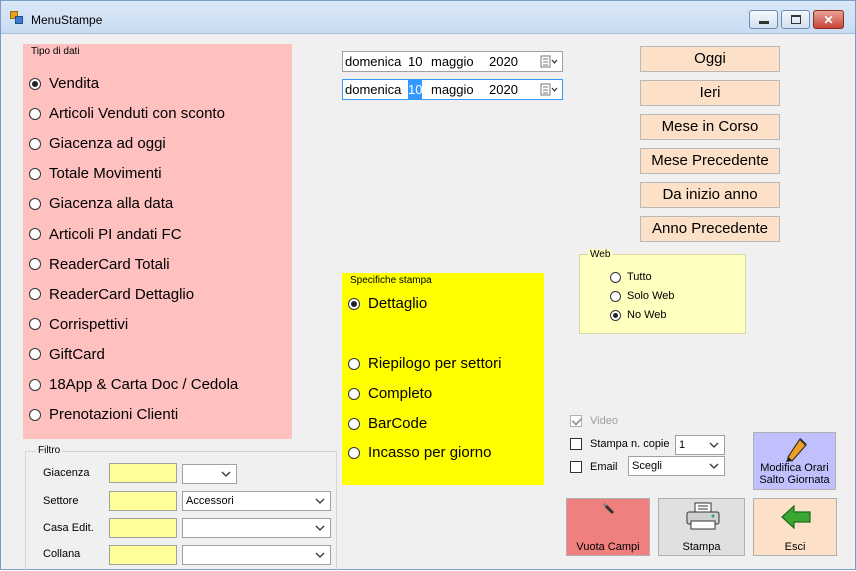 The height and width of the screenshot is (571, 856). I want to click on tipo-dati-radio-row: GiftCard, so click(67, 354).